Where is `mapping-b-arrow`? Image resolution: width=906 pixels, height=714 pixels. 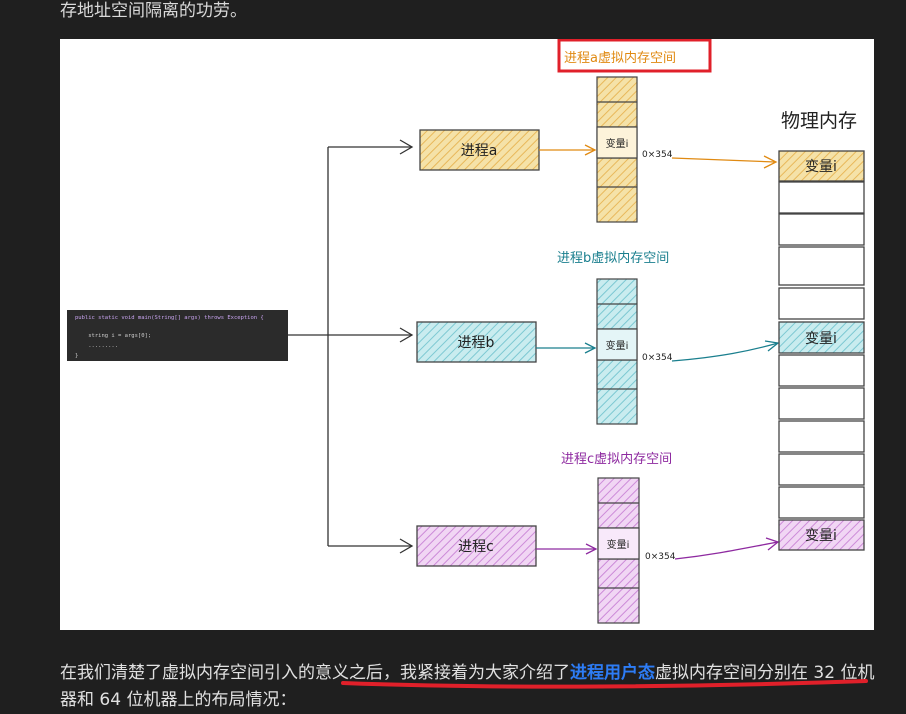 mapping-b-arrow is located at coordinates (725, 351).